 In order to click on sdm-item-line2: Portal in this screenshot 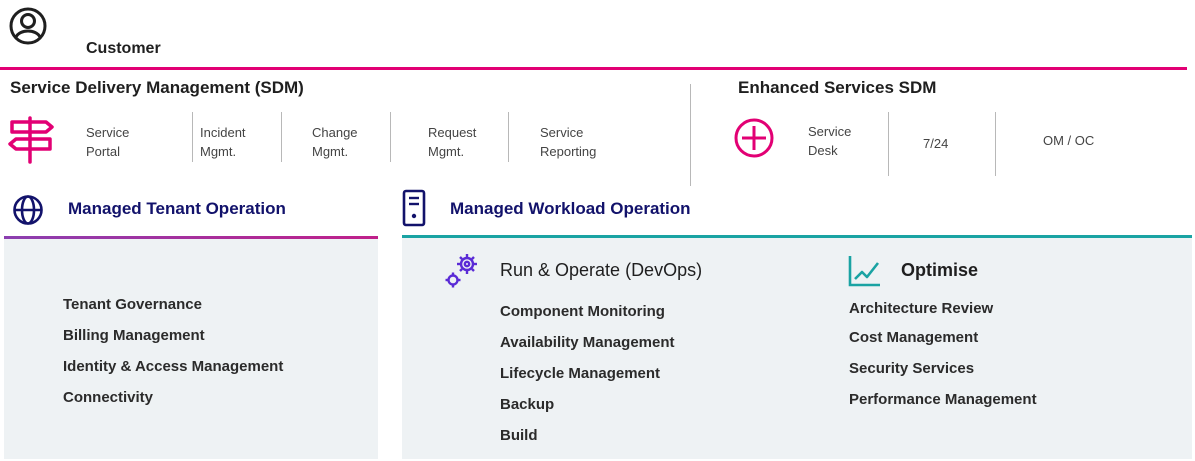, I will do `click(103, 151)`.